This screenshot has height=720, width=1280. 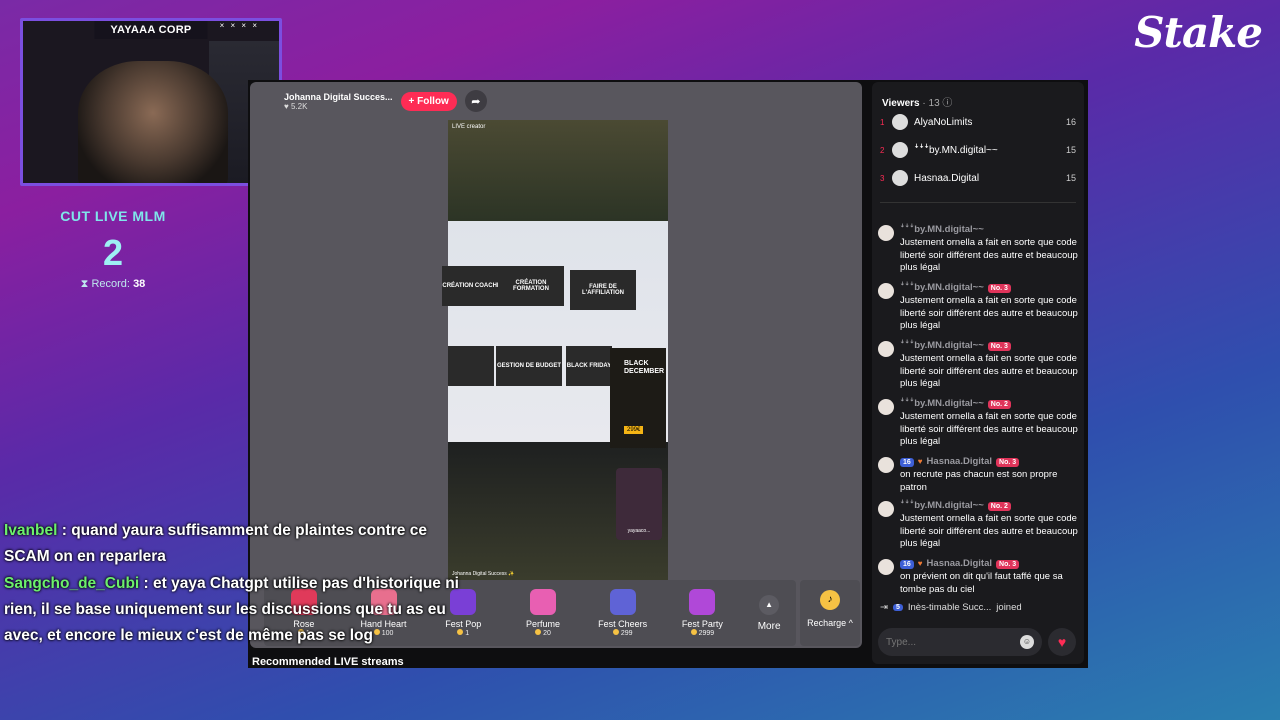 What do you see at coordinates (956, 150) in the screenshot?
I see `viewer-name: ꜜꜜꜜby.MN.digital~~` at bounding box center [956, 150].